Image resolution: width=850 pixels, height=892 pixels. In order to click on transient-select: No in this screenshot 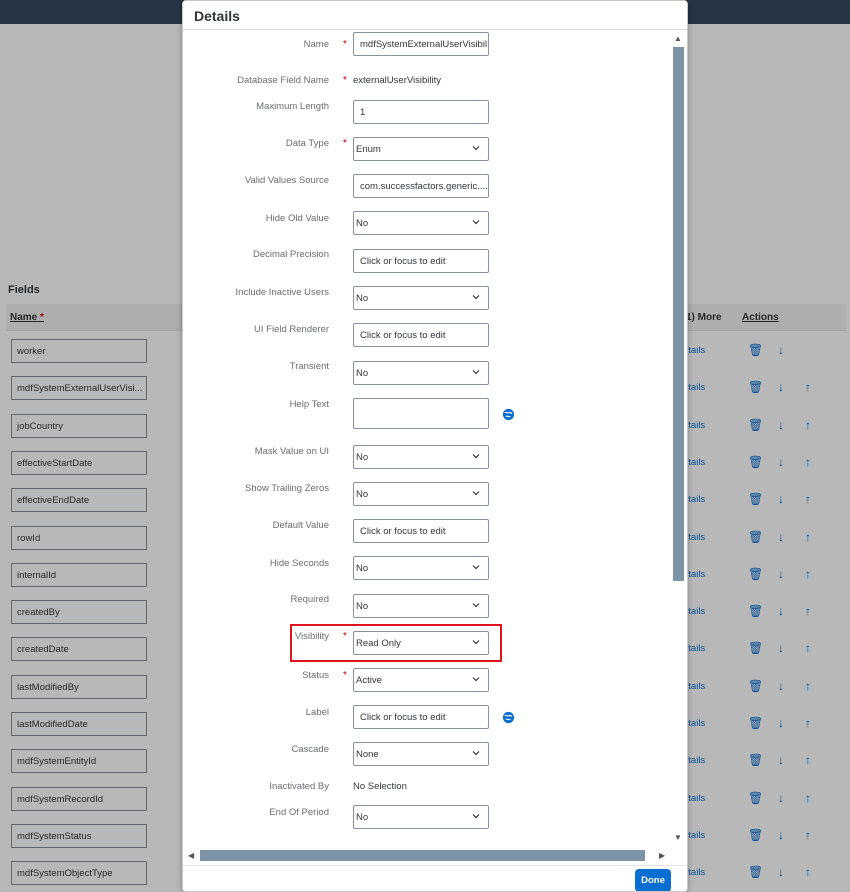, I will do `click(421, 373)`.